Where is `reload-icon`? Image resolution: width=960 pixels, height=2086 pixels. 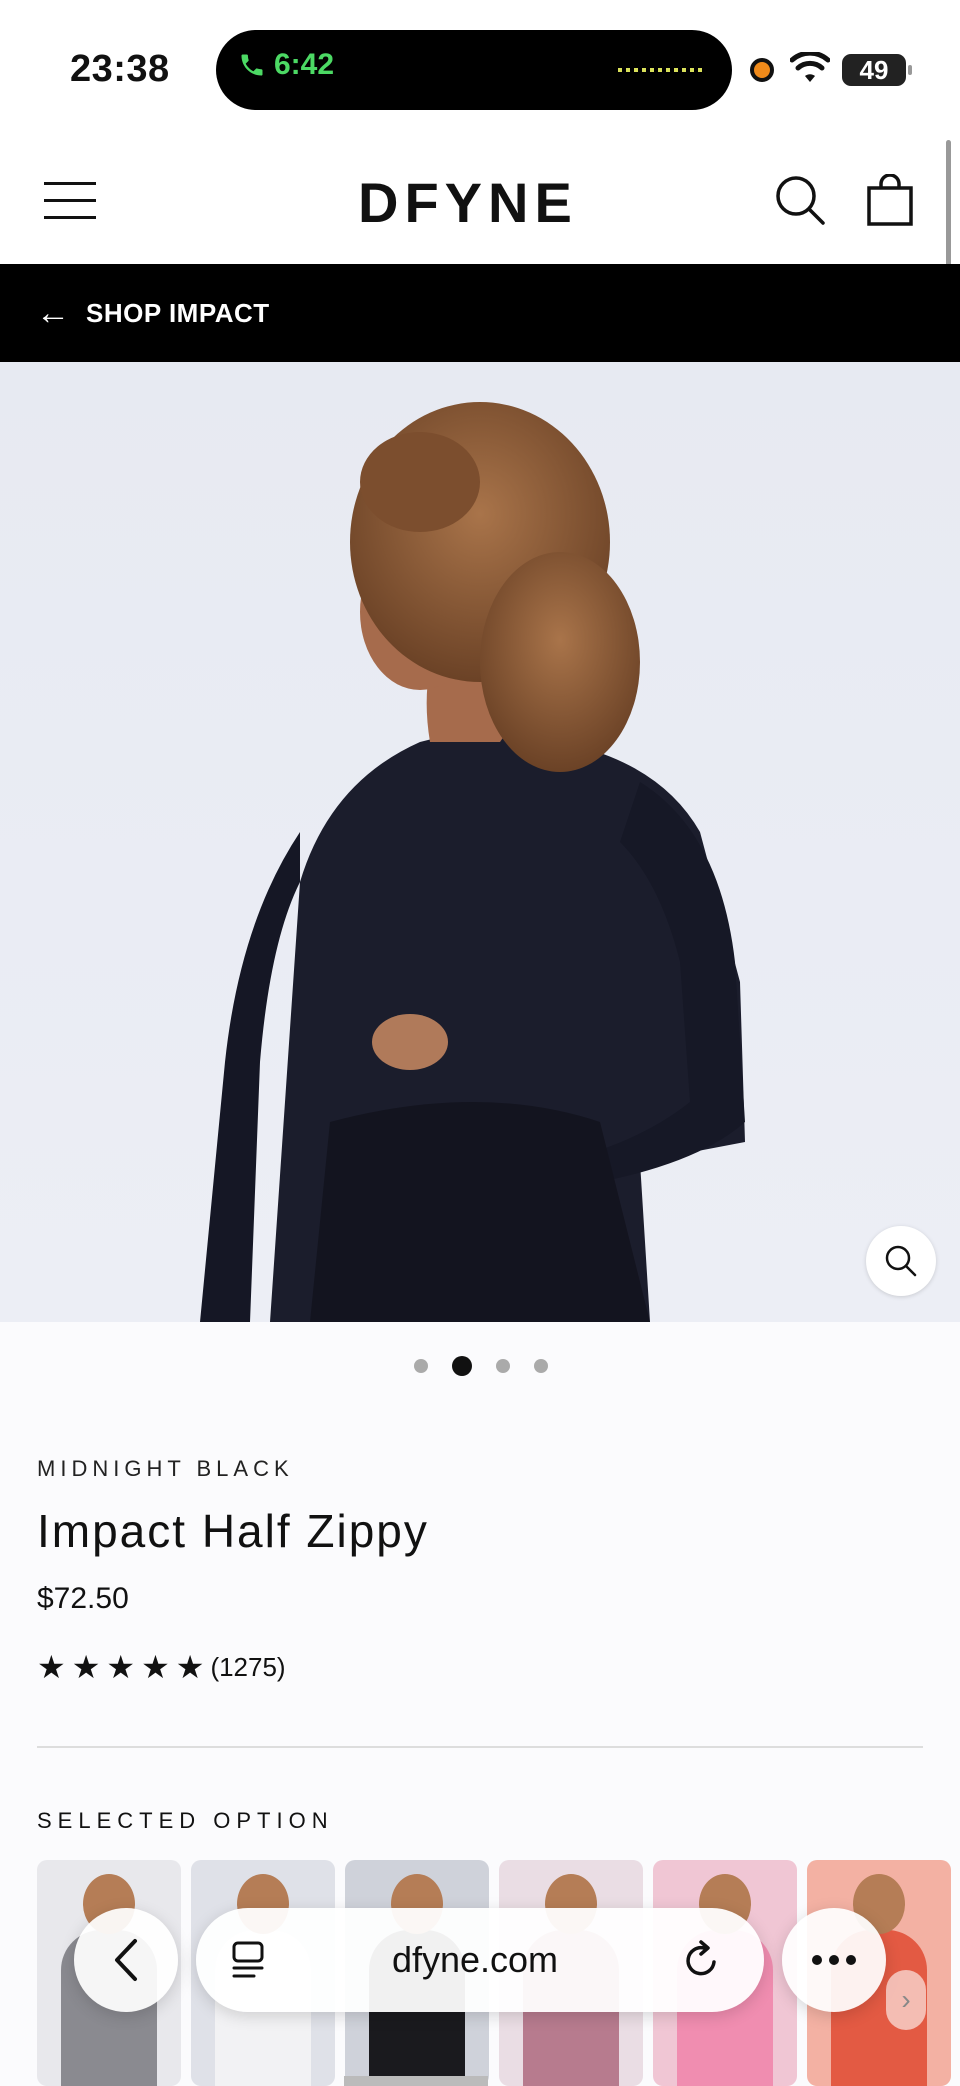
reload-icon is located at coordinates (702, 1960).